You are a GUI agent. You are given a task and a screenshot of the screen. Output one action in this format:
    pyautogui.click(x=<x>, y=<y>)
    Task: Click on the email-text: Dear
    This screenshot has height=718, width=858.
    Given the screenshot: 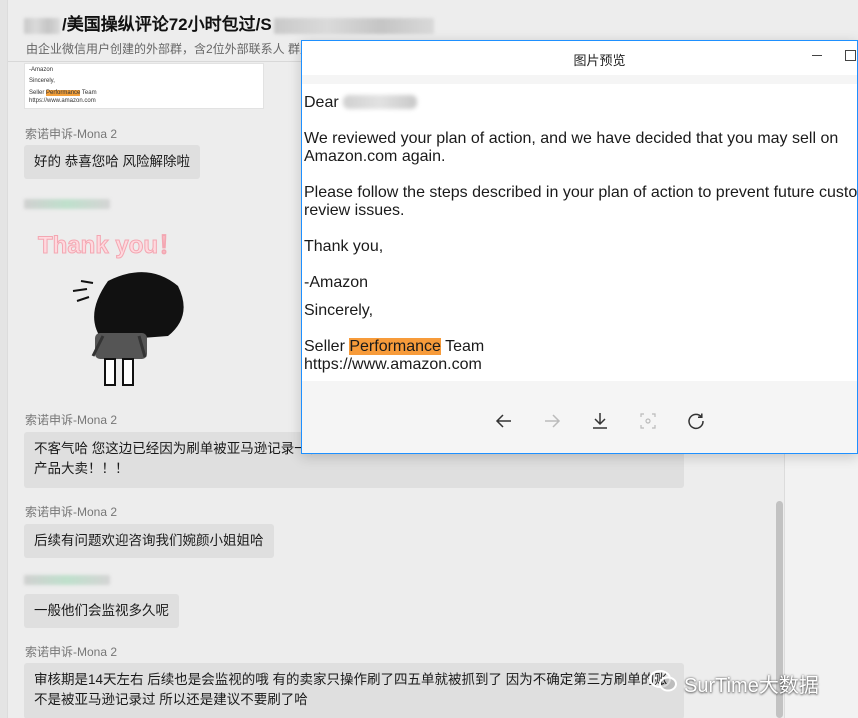 What is the action you would take?
    pyautogui.click(x=321, y=102)
    